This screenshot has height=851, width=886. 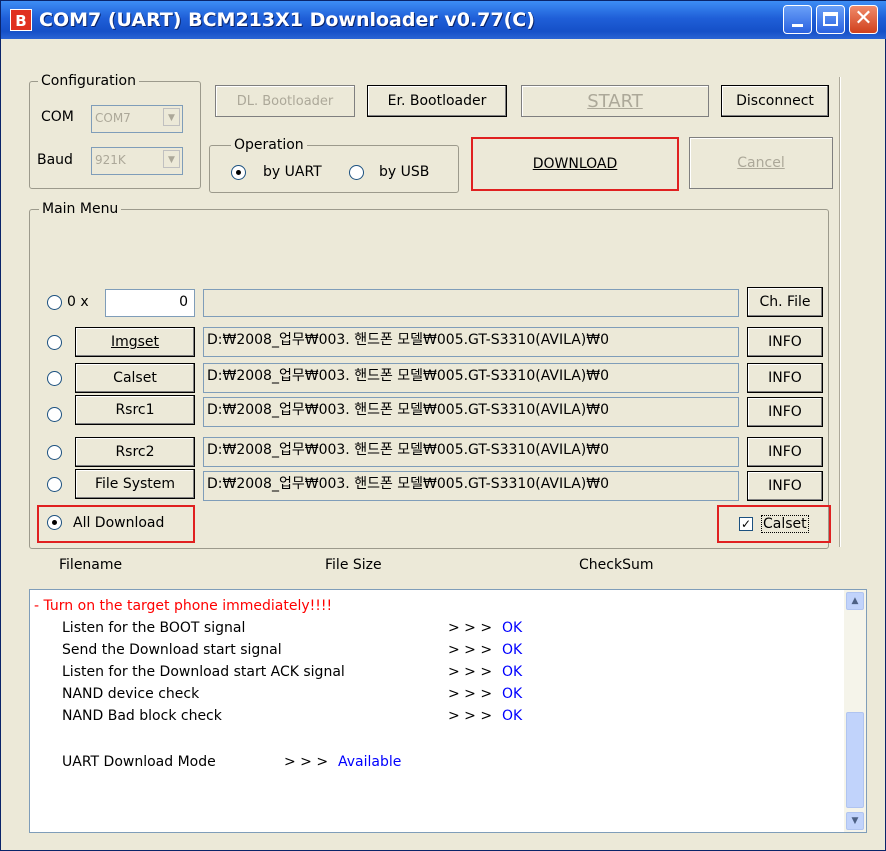 What do you see at coordinates (785, 452) in the screenshot?
I see `rsrc2-info-button: INFO` at bounding box center [785, 452].